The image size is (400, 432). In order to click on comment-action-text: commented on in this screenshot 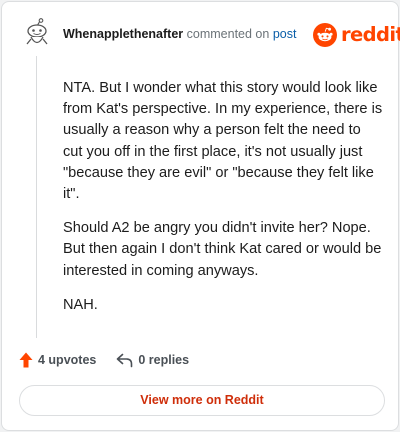, I will do `click(228, 34)`.